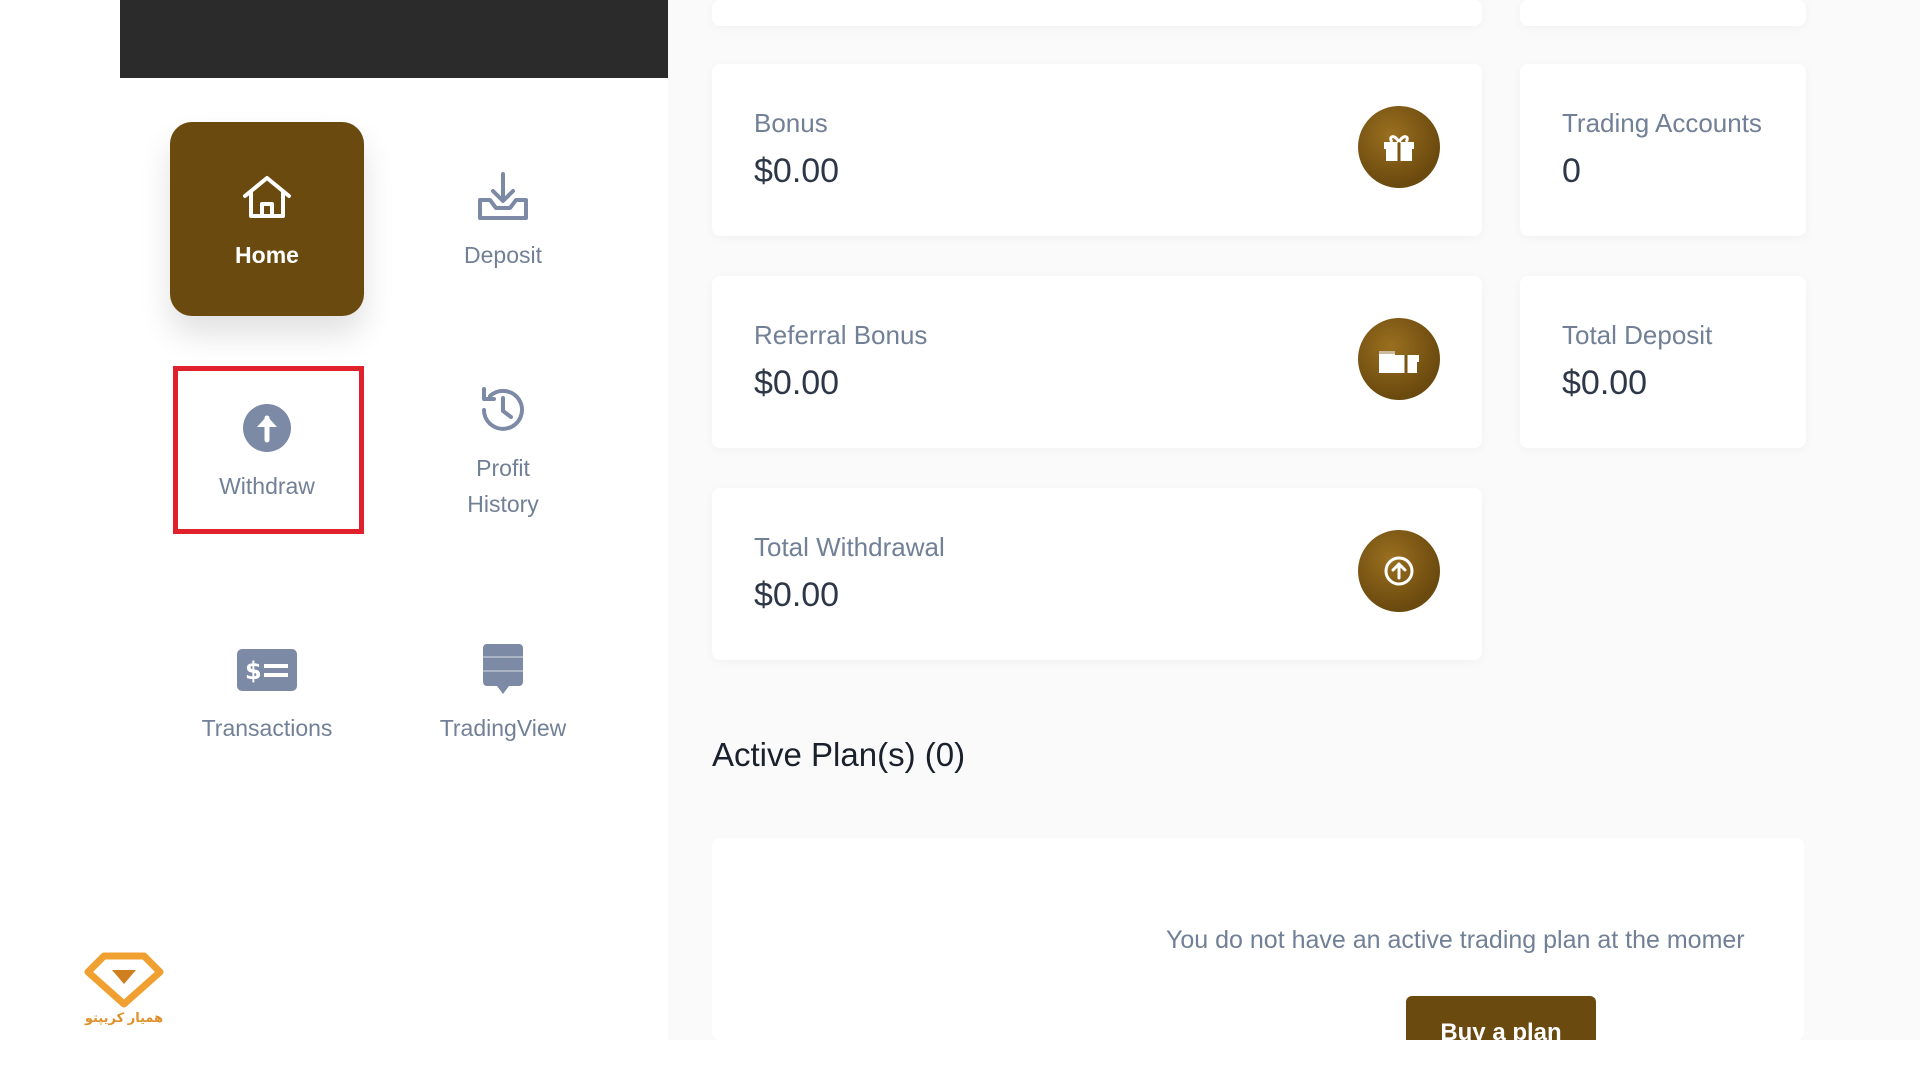 The width and height of the screenshot is (1920, 1080). What do you see at coordinates (1097, 574) in the screenshot?
I see `stat-card-total-withdrawal: Total Withdrawal $0.00` at bounding box center [1097, 574].